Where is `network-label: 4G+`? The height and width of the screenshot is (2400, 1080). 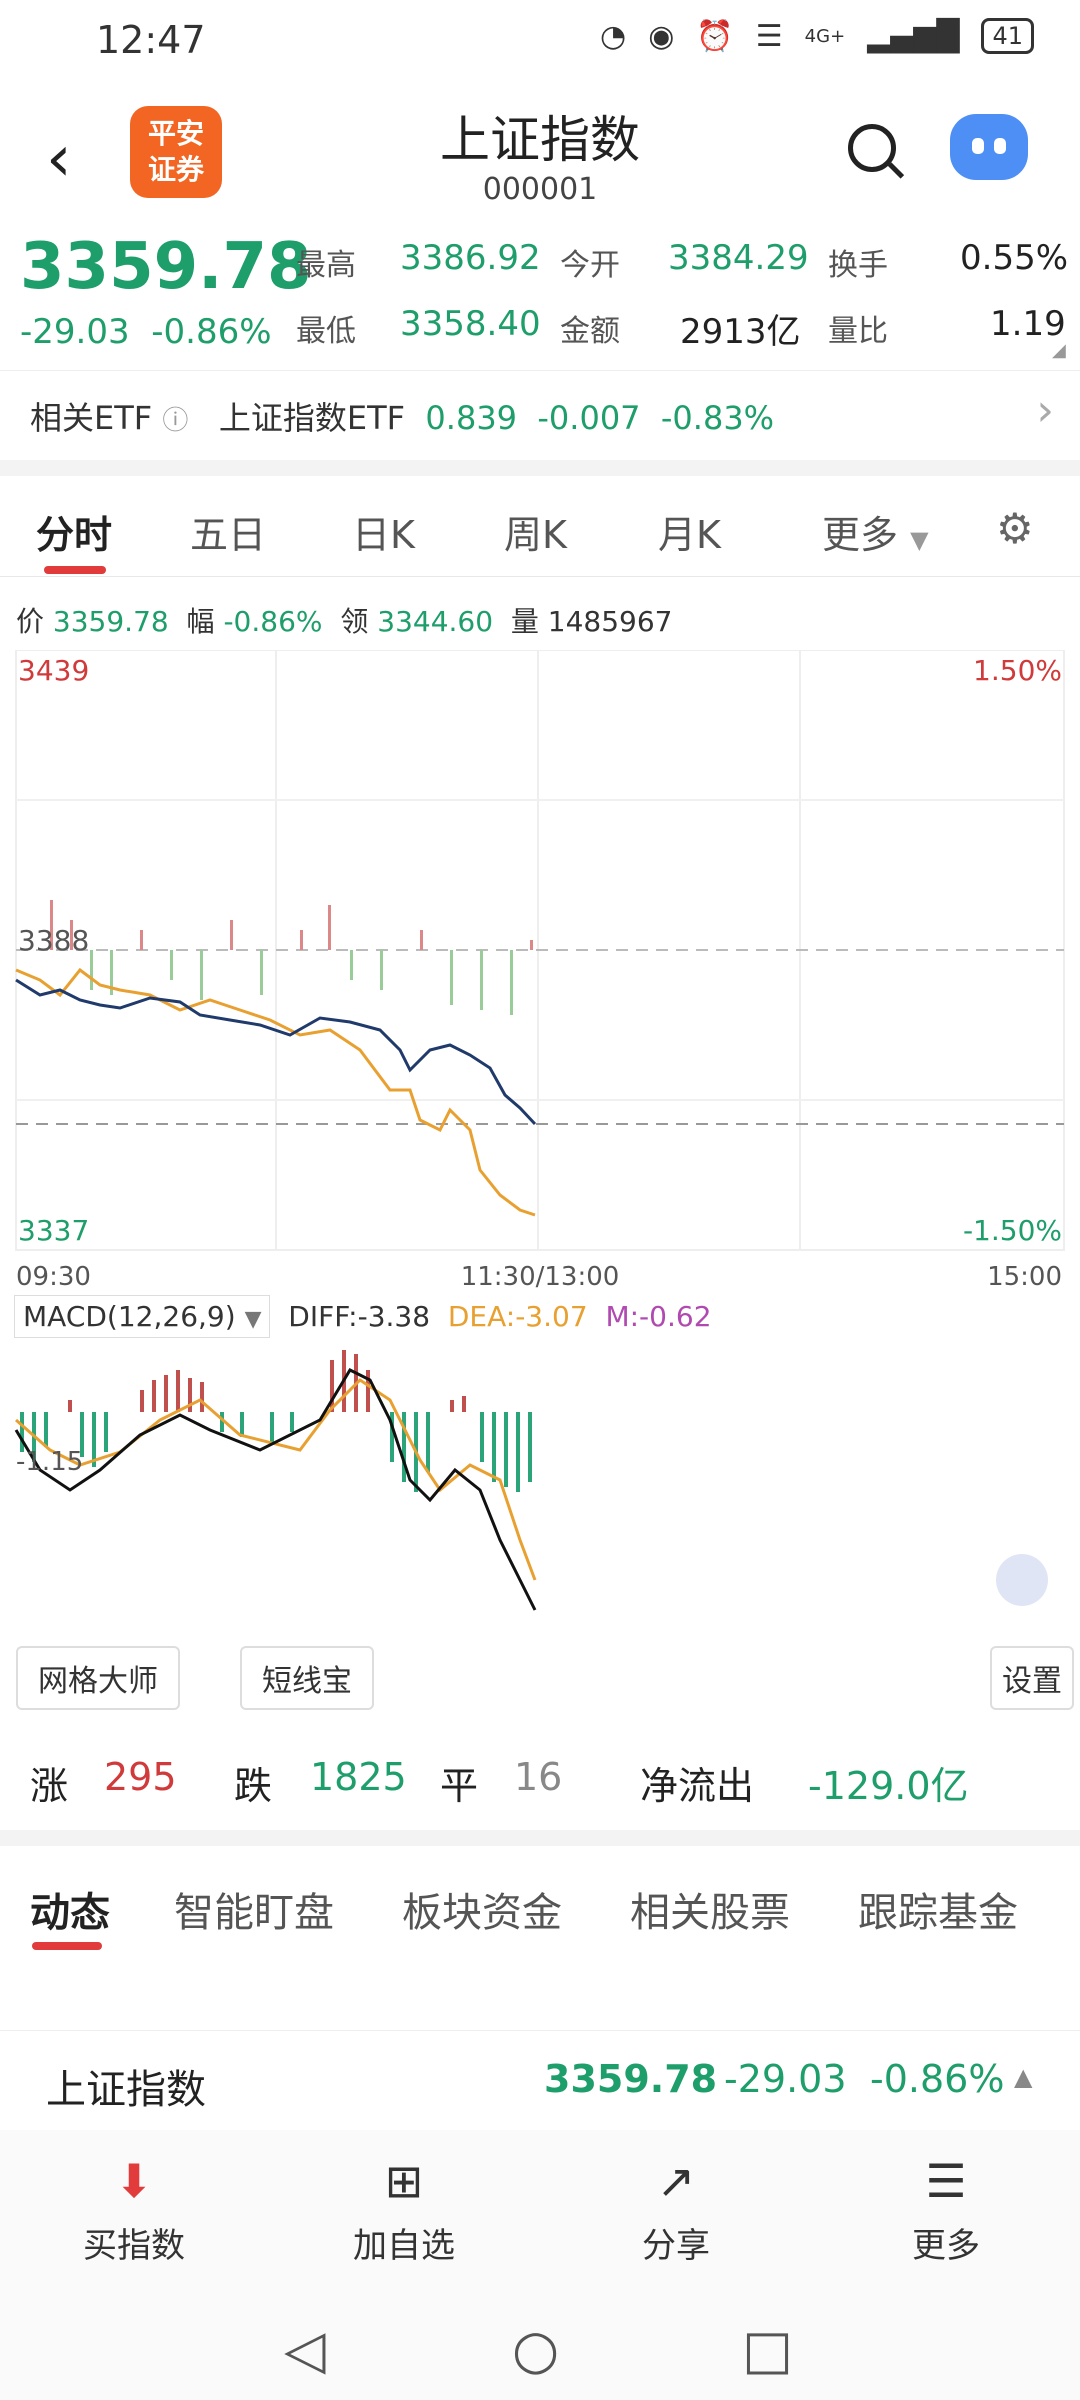
network-label: 4G+ is located at coordinates (825, 36).